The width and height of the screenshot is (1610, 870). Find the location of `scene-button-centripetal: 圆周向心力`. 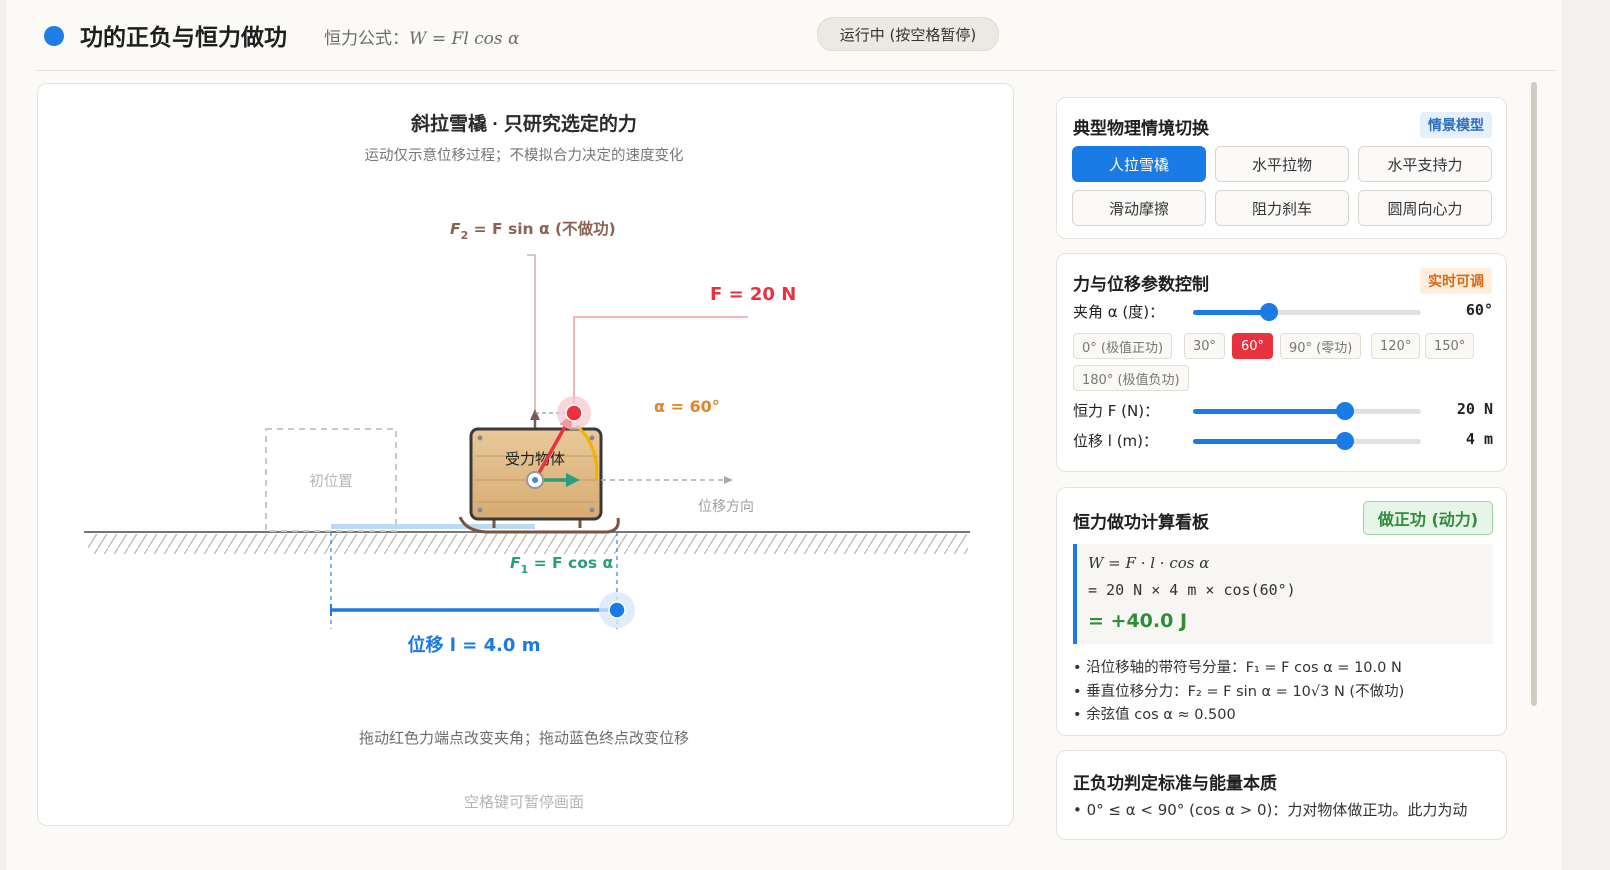

scene-button-centripetal: 圆周向心力 is located at coordinates (1425, 208).